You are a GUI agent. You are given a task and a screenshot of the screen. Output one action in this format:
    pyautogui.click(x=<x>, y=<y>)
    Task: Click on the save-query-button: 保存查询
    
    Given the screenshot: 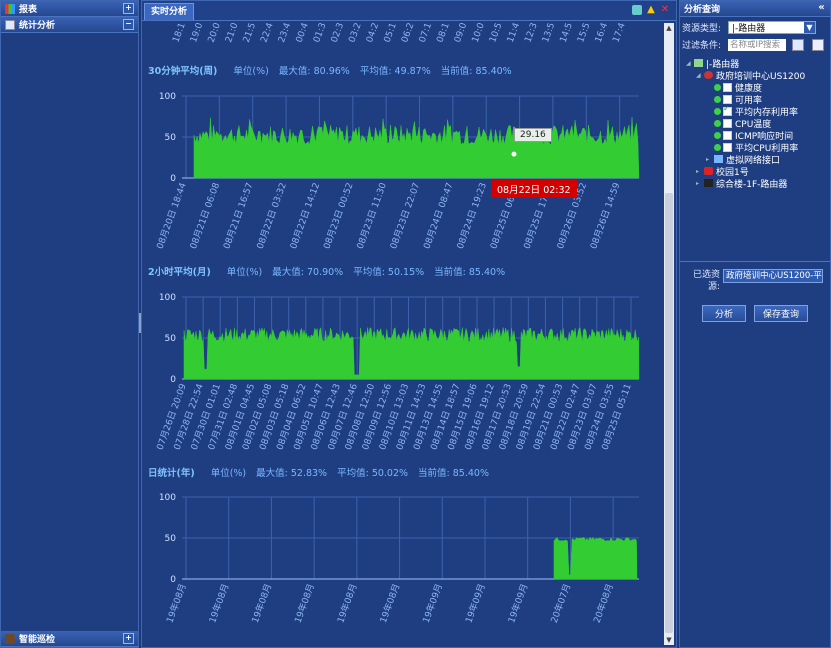 What is the action you would take?
    pyautogui.click(x=781, y=313)
    